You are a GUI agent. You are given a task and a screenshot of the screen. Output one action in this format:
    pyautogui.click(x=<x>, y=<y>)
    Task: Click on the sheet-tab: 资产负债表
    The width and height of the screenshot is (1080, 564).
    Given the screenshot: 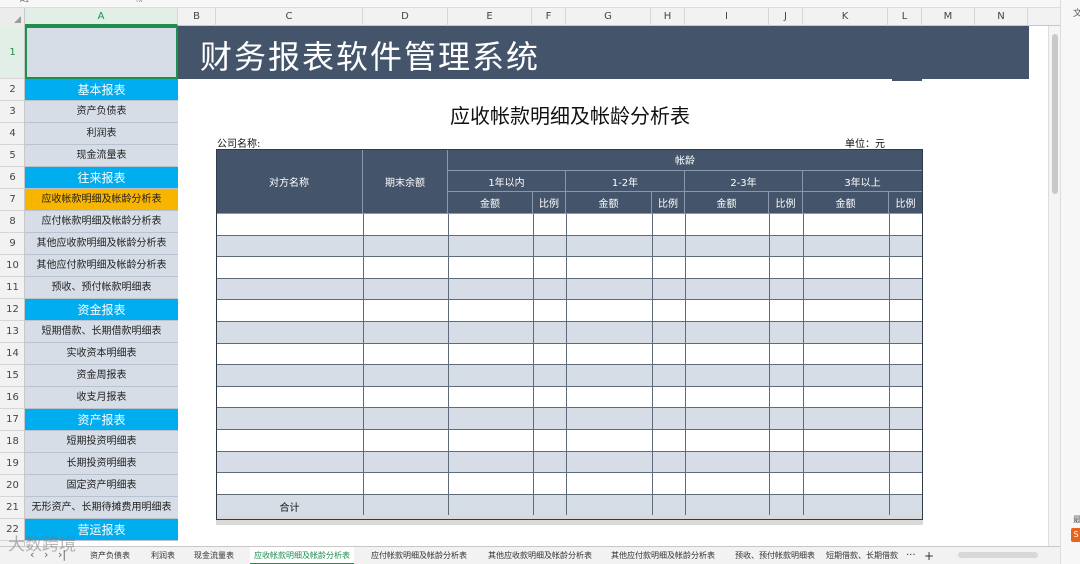 What is the action you would take?
    pyautogui.click(x=110, y=555)
    